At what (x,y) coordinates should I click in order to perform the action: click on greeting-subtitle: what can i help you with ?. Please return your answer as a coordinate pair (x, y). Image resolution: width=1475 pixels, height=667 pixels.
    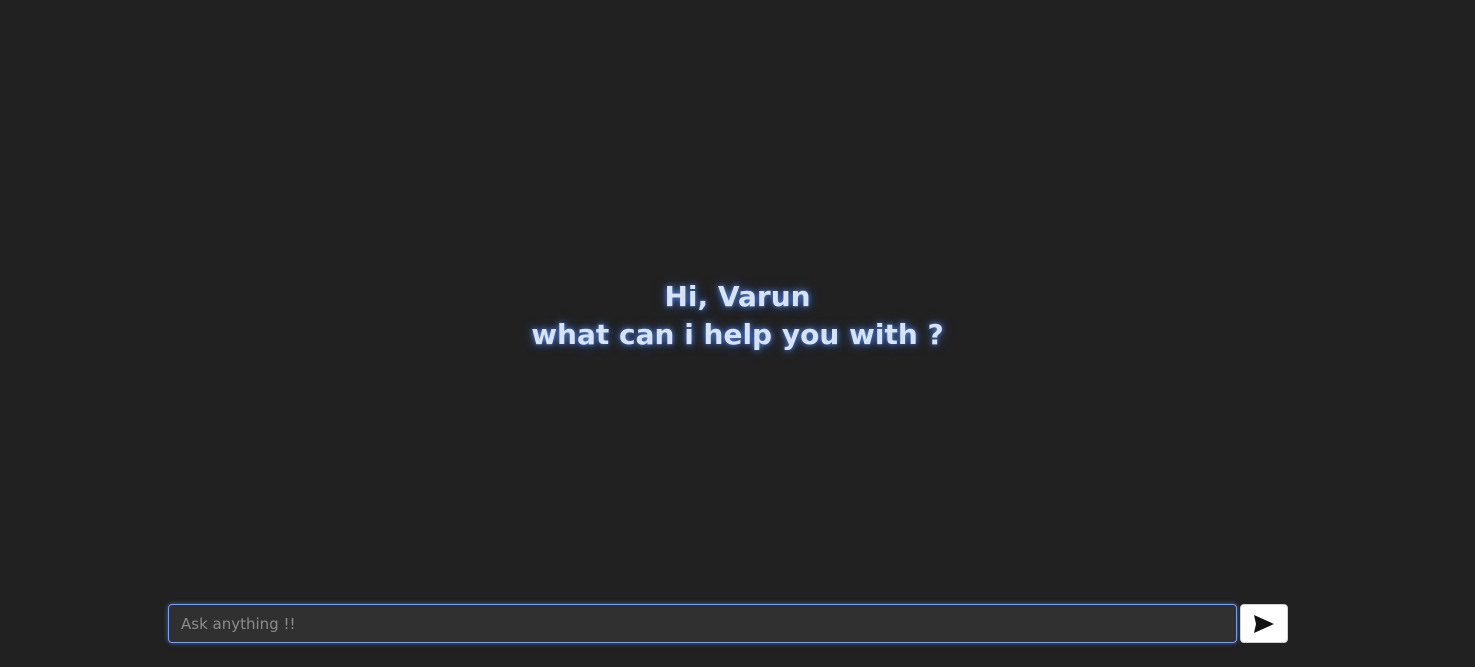
    Looking at the image, I should click on (737, 334).